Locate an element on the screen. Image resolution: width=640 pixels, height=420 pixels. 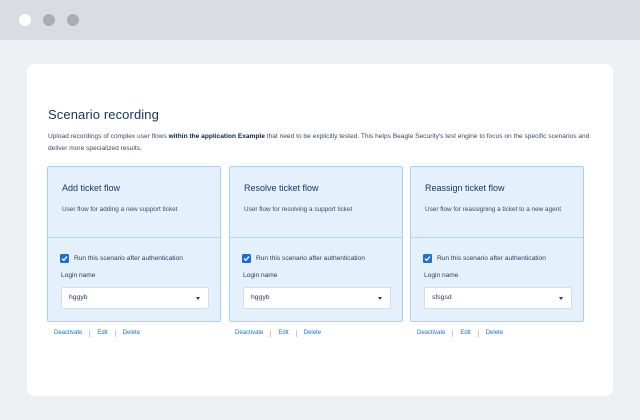
scenario-title: Reassign ticket flow is located at coordinates (465, 188).